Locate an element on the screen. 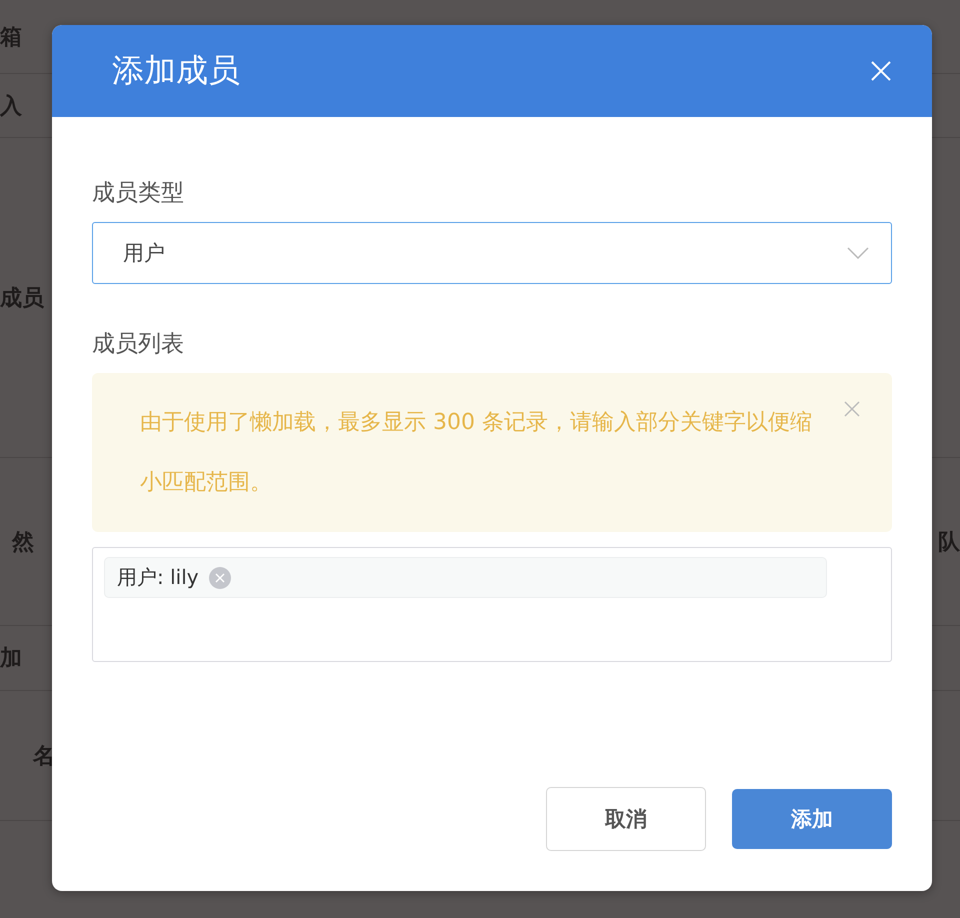 The width and height of the screenshot is (960, 918). cancel-button: 取消 is located at coordinates (626, 819).